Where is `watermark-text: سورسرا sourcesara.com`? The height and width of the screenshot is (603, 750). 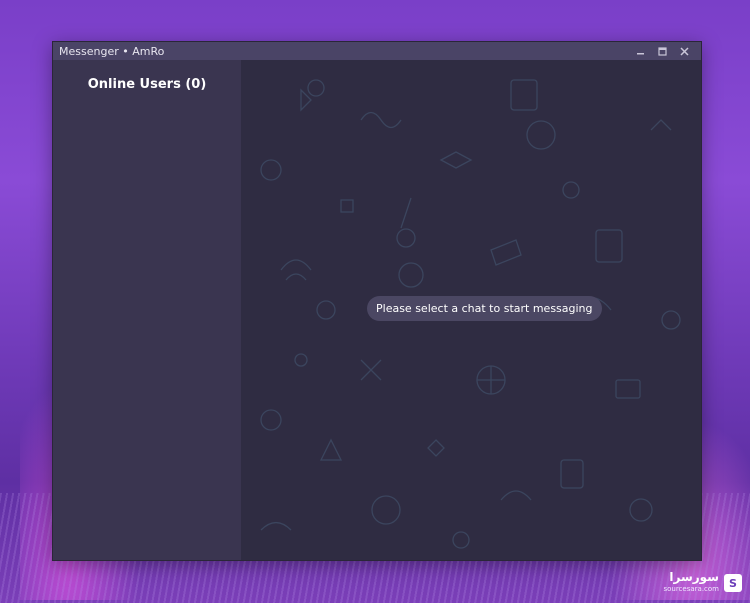 watermark-text: سورسرا sourcesara.com is located at coordinates (691, 583).